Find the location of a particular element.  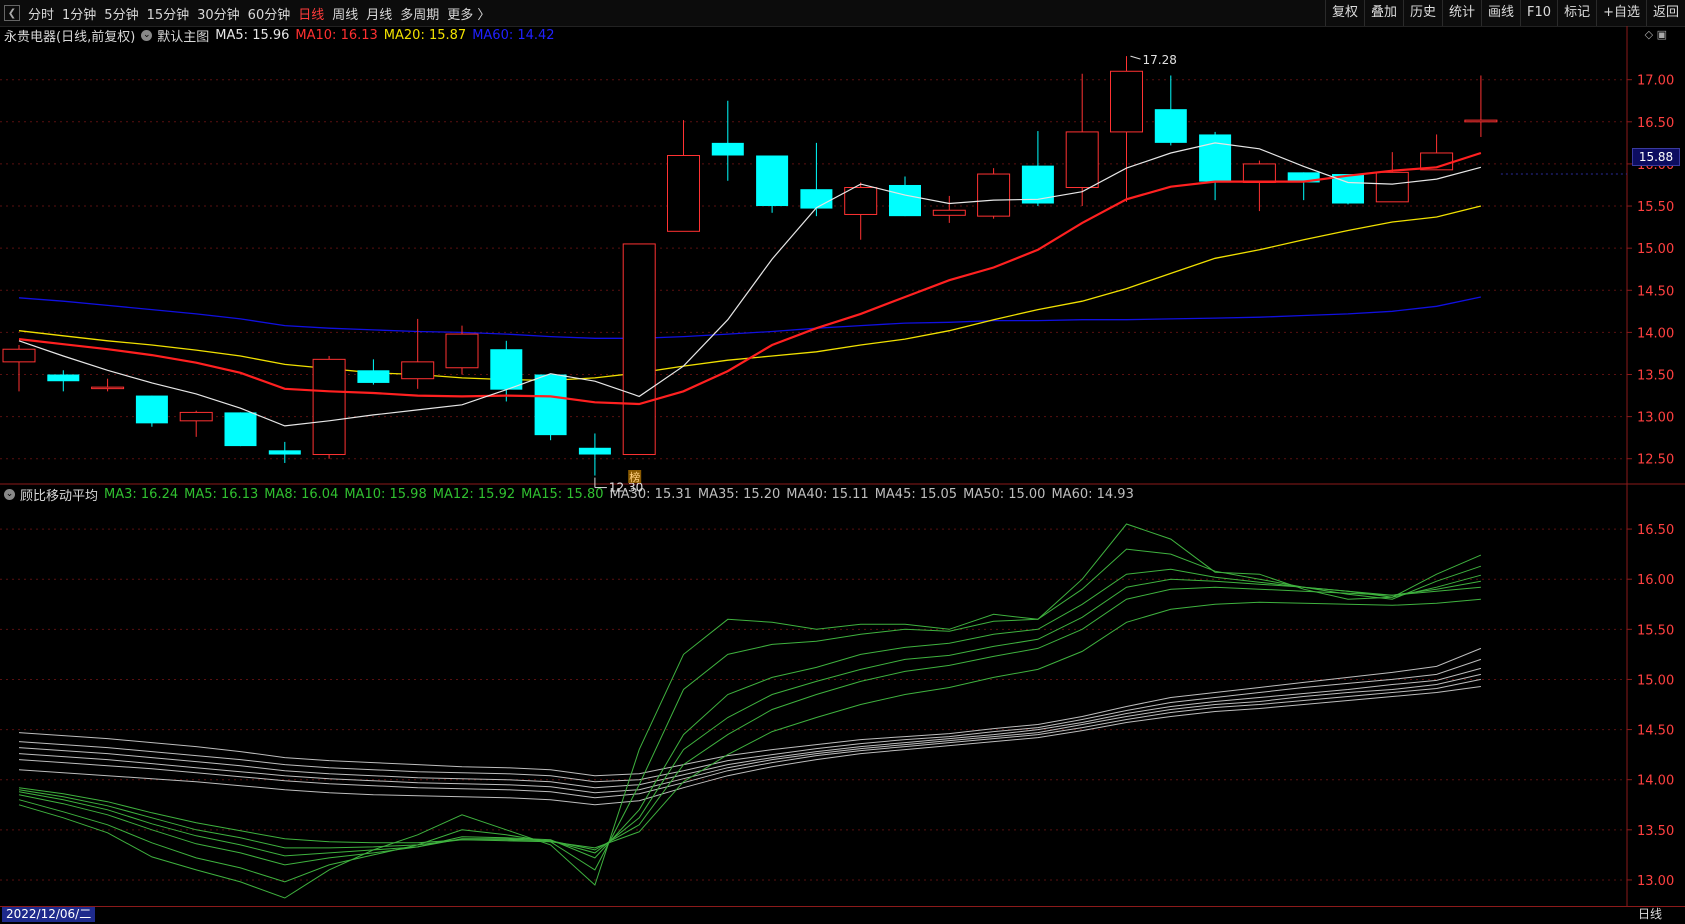

current-price-tag: 15.88 is located at coordinates (1656, 157).